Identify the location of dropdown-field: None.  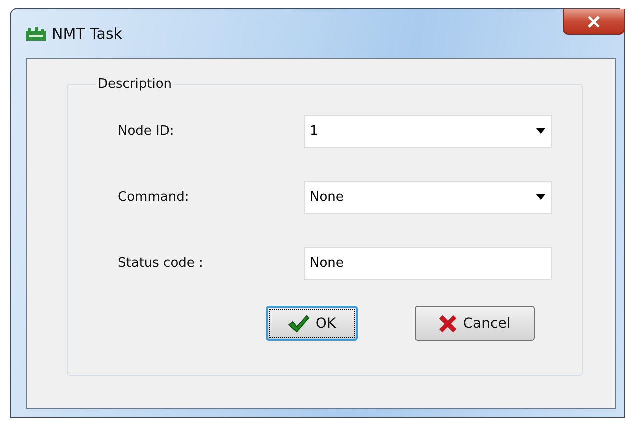
(428, 197).